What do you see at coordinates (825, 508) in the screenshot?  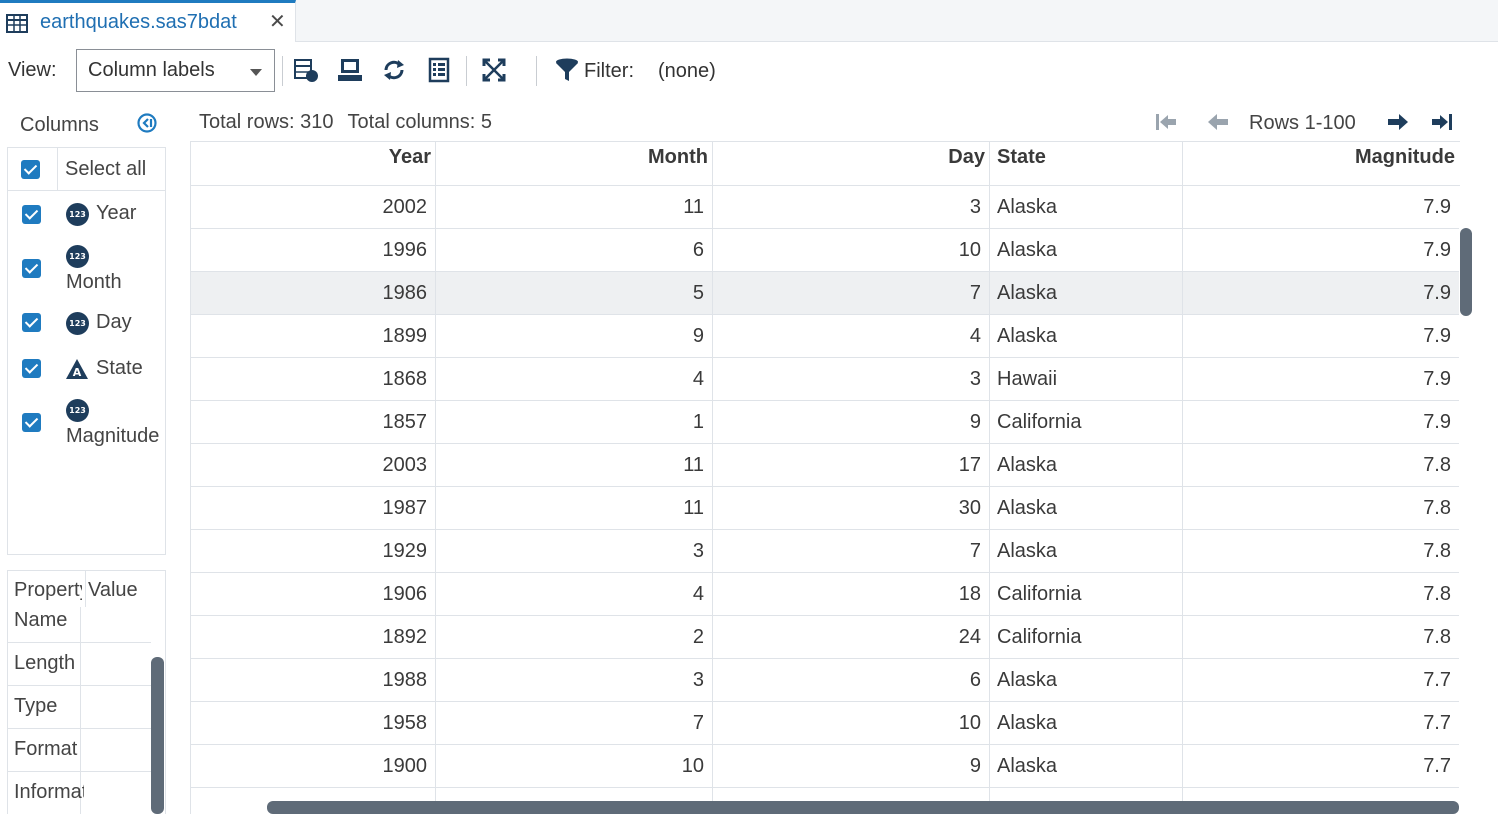 I see `table-row: 1987 11 30 Alaska 7.8` at bounding box center [825, 508].